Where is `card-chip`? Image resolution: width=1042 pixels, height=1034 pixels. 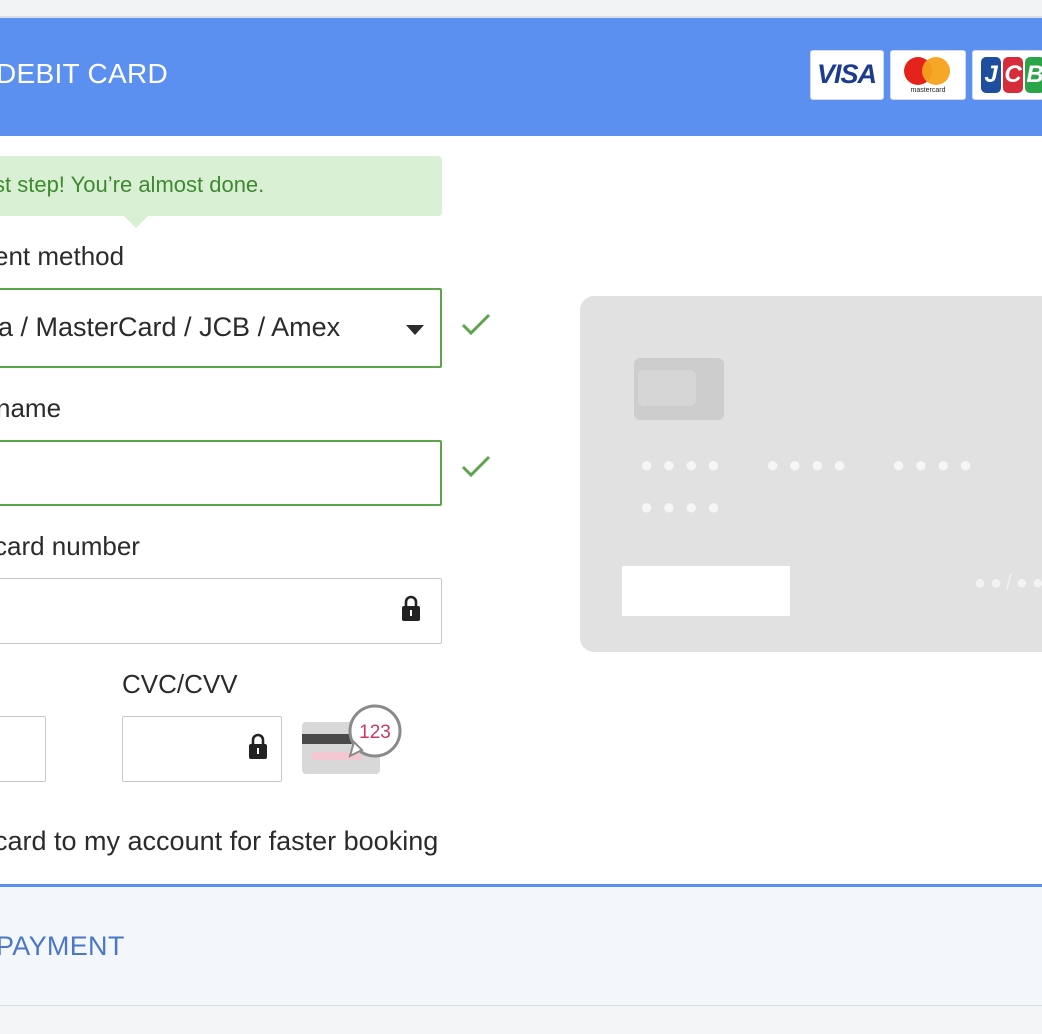 card-chip is located at coordinates (679, 389).